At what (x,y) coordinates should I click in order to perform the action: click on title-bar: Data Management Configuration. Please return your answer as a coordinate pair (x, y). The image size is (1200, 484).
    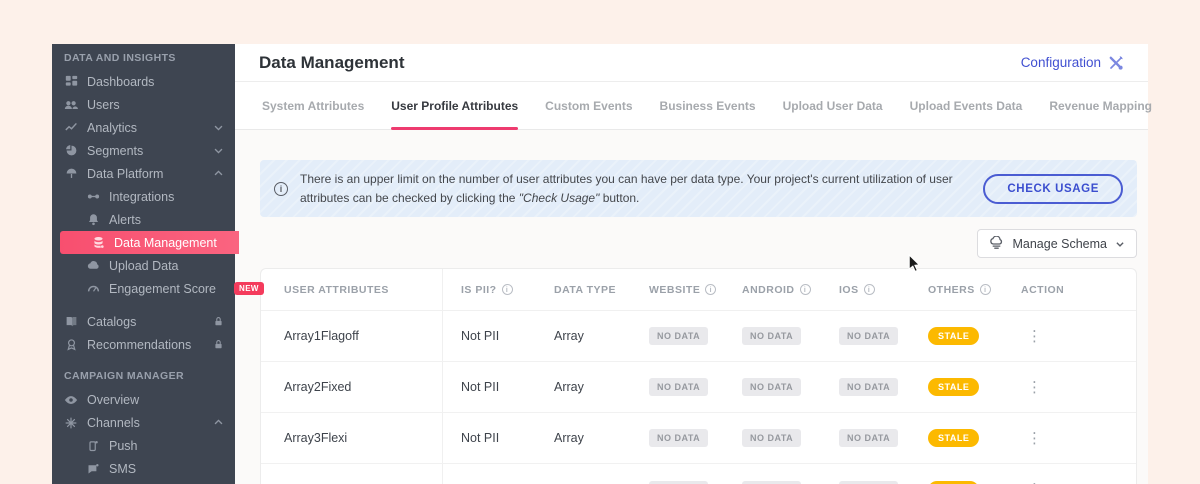
    Looking at the image, I should click on (691, 63).